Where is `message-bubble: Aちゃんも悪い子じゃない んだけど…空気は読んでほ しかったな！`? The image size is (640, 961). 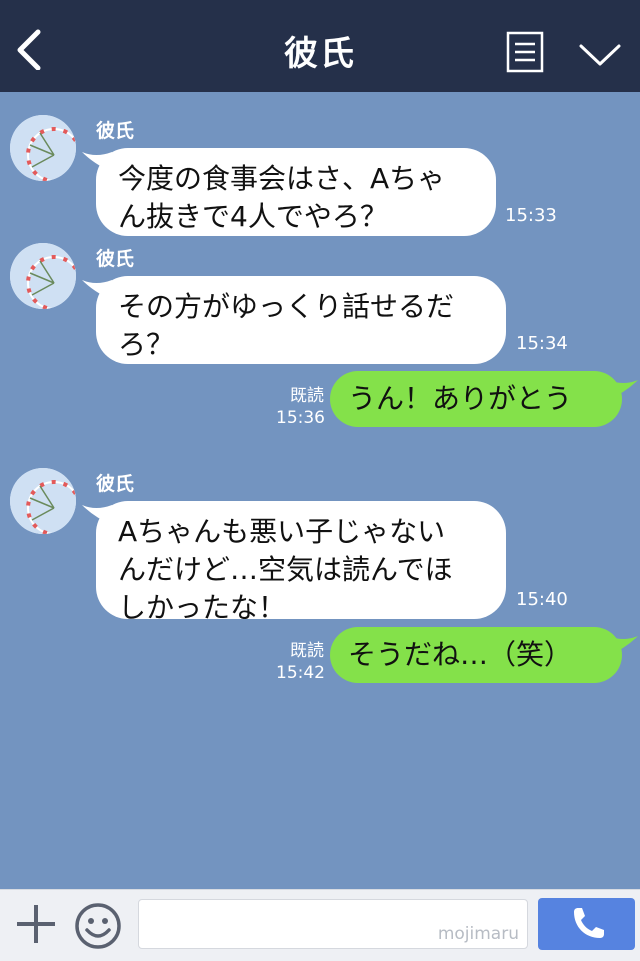 message-bubble: Aちゃんも悪い子じゃない んだけど…空気は読んでほ しかったな！ is located at coordinates (301, 562).